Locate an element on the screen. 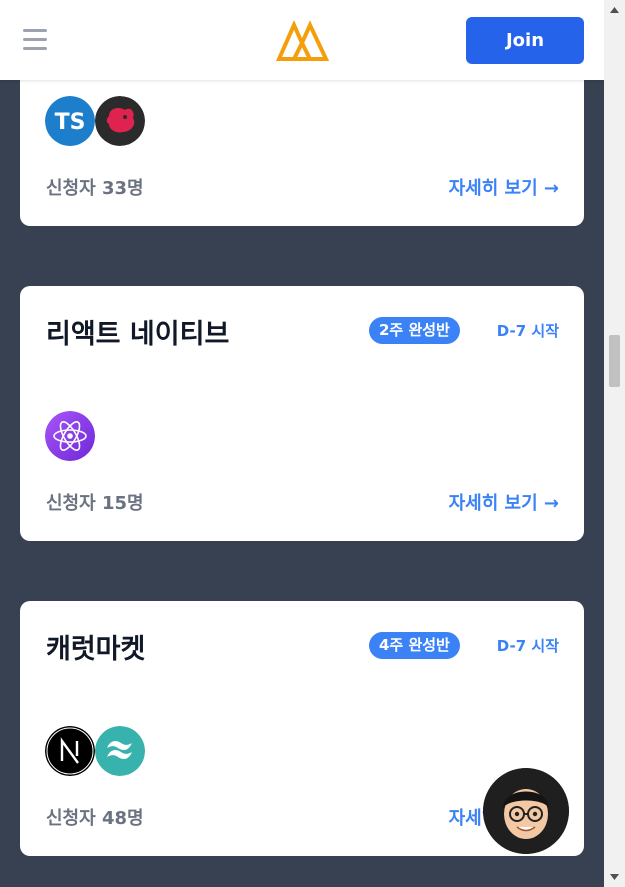 The image size is (625, 887). scroll-up-arrow-icon is located at coordinates (614, 10).